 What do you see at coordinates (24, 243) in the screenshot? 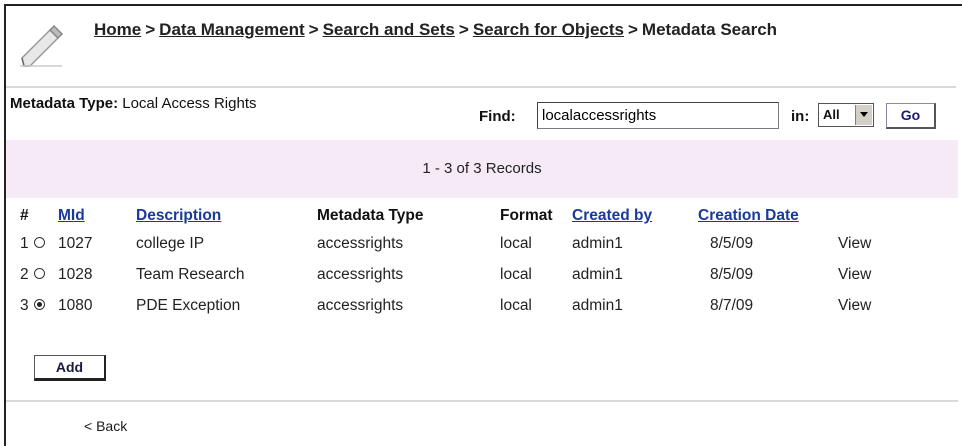
I see `row-number: 1` at bounding box center [24, 243].